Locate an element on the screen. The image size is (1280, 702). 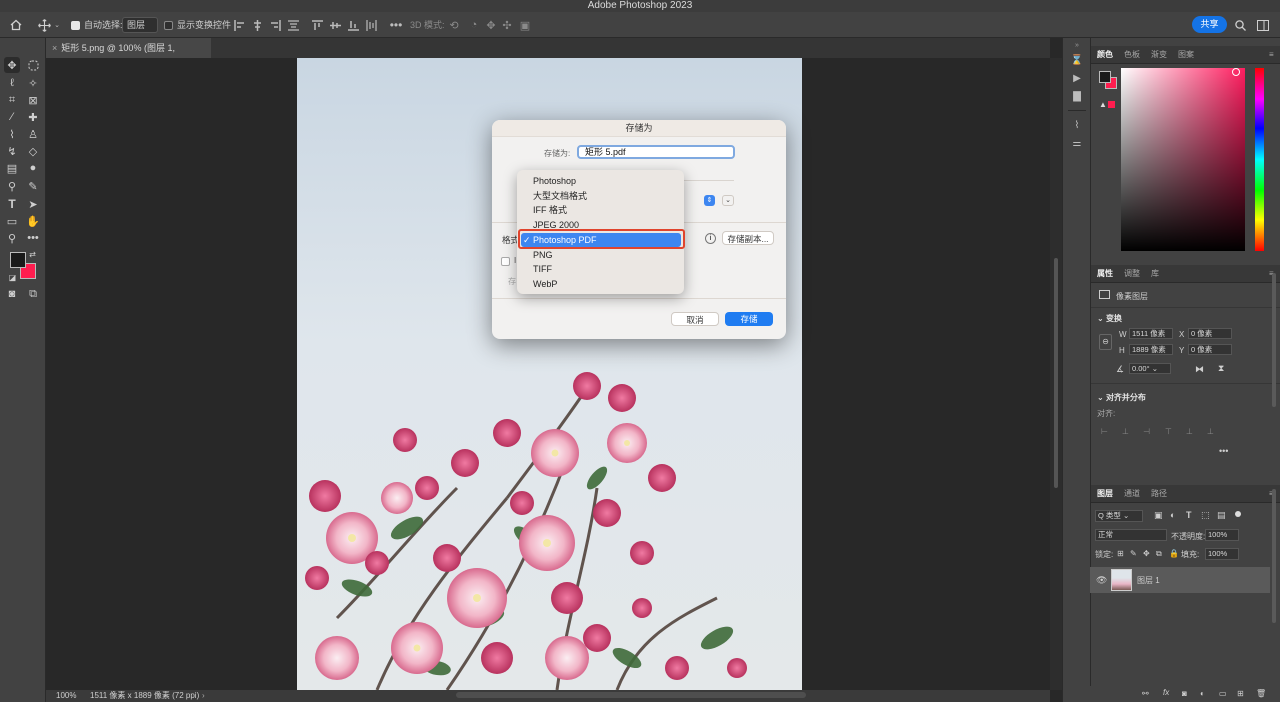
gamut-swatch is located at coordinates (1111, 104).